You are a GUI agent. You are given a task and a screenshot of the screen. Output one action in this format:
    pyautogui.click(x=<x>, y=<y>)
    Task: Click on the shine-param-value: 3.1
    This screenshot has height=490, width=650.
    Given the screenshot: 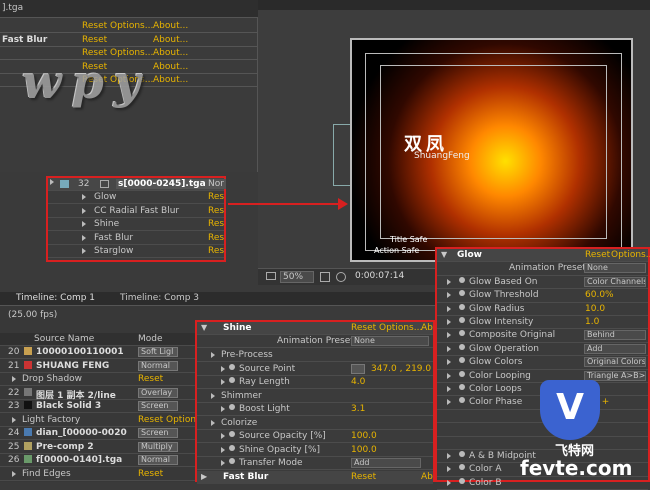 What is the action you would take?
    pyautogui.click(x=358, y=409)
    